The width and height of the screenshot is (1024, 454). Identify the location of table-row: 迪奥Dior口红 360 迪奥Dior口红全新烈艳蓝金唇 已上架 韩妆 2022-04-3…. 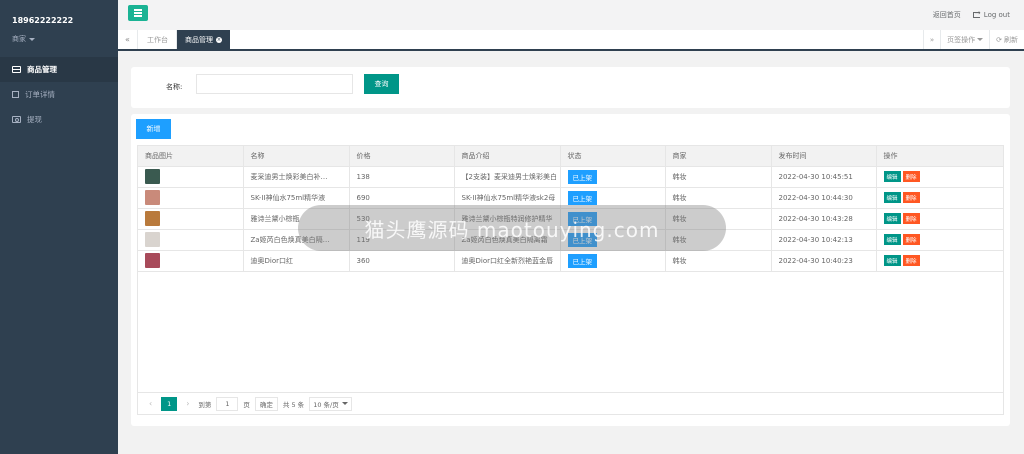
(570, 261).